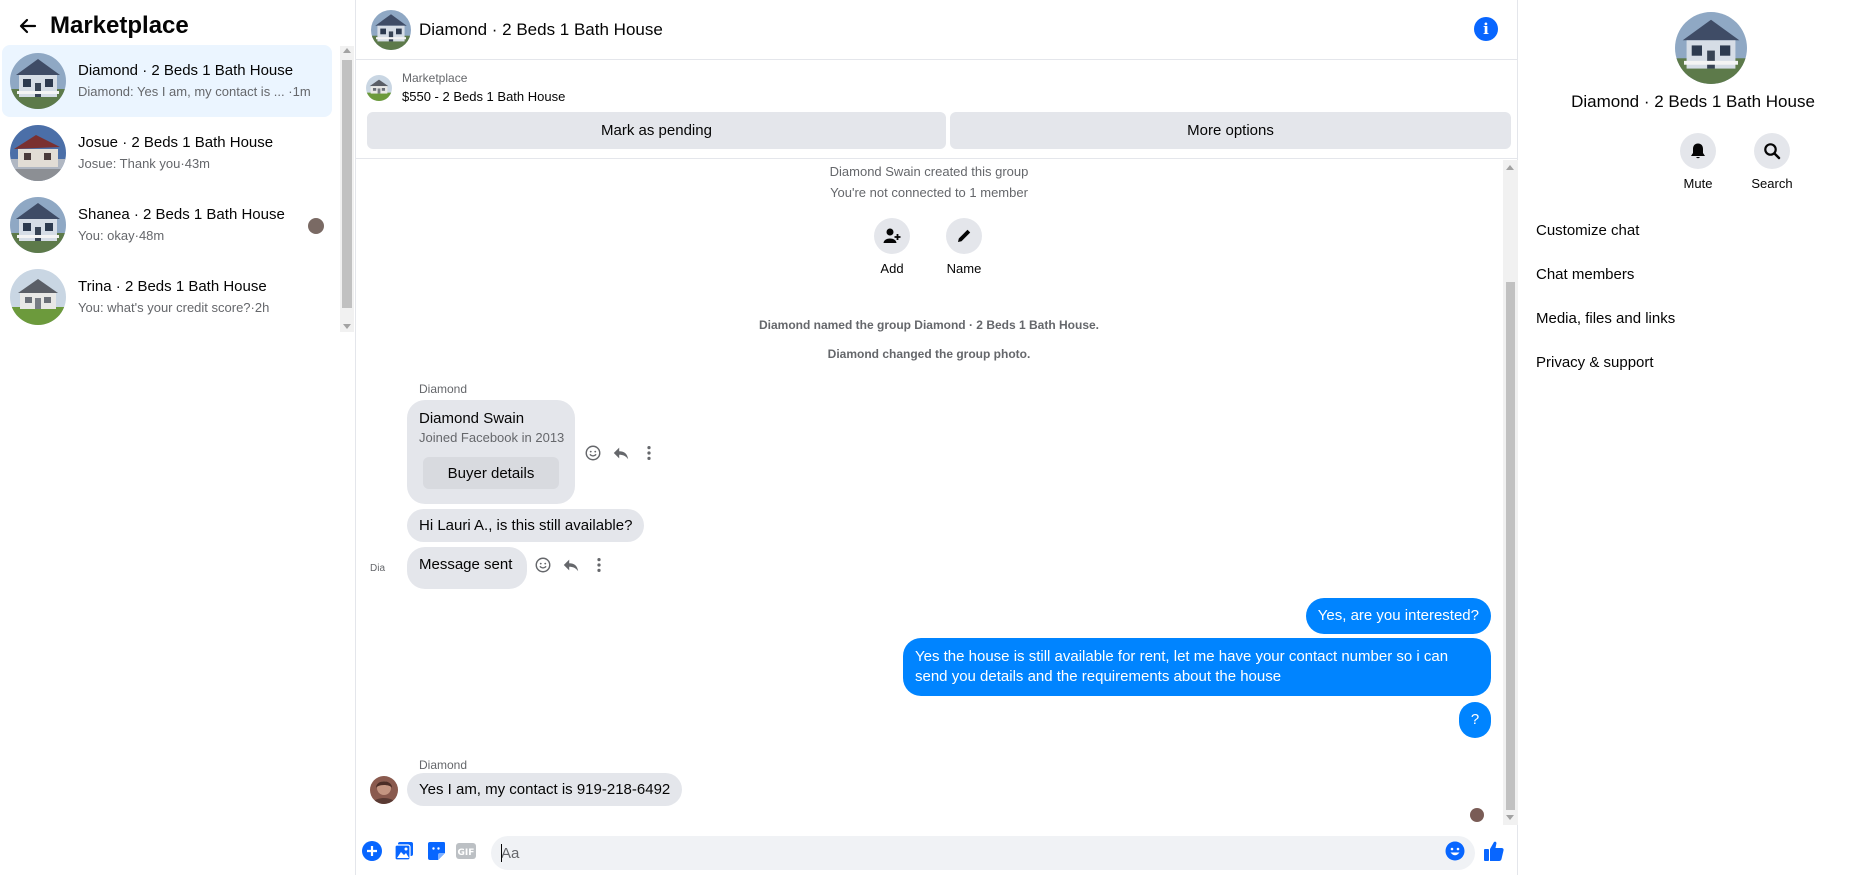 Image resolution: width=1868 pixels, height=875 pixels. Describe the element at coordinates (1230, 130) in the screenshot. I see `more-options-button: More options` at that location.